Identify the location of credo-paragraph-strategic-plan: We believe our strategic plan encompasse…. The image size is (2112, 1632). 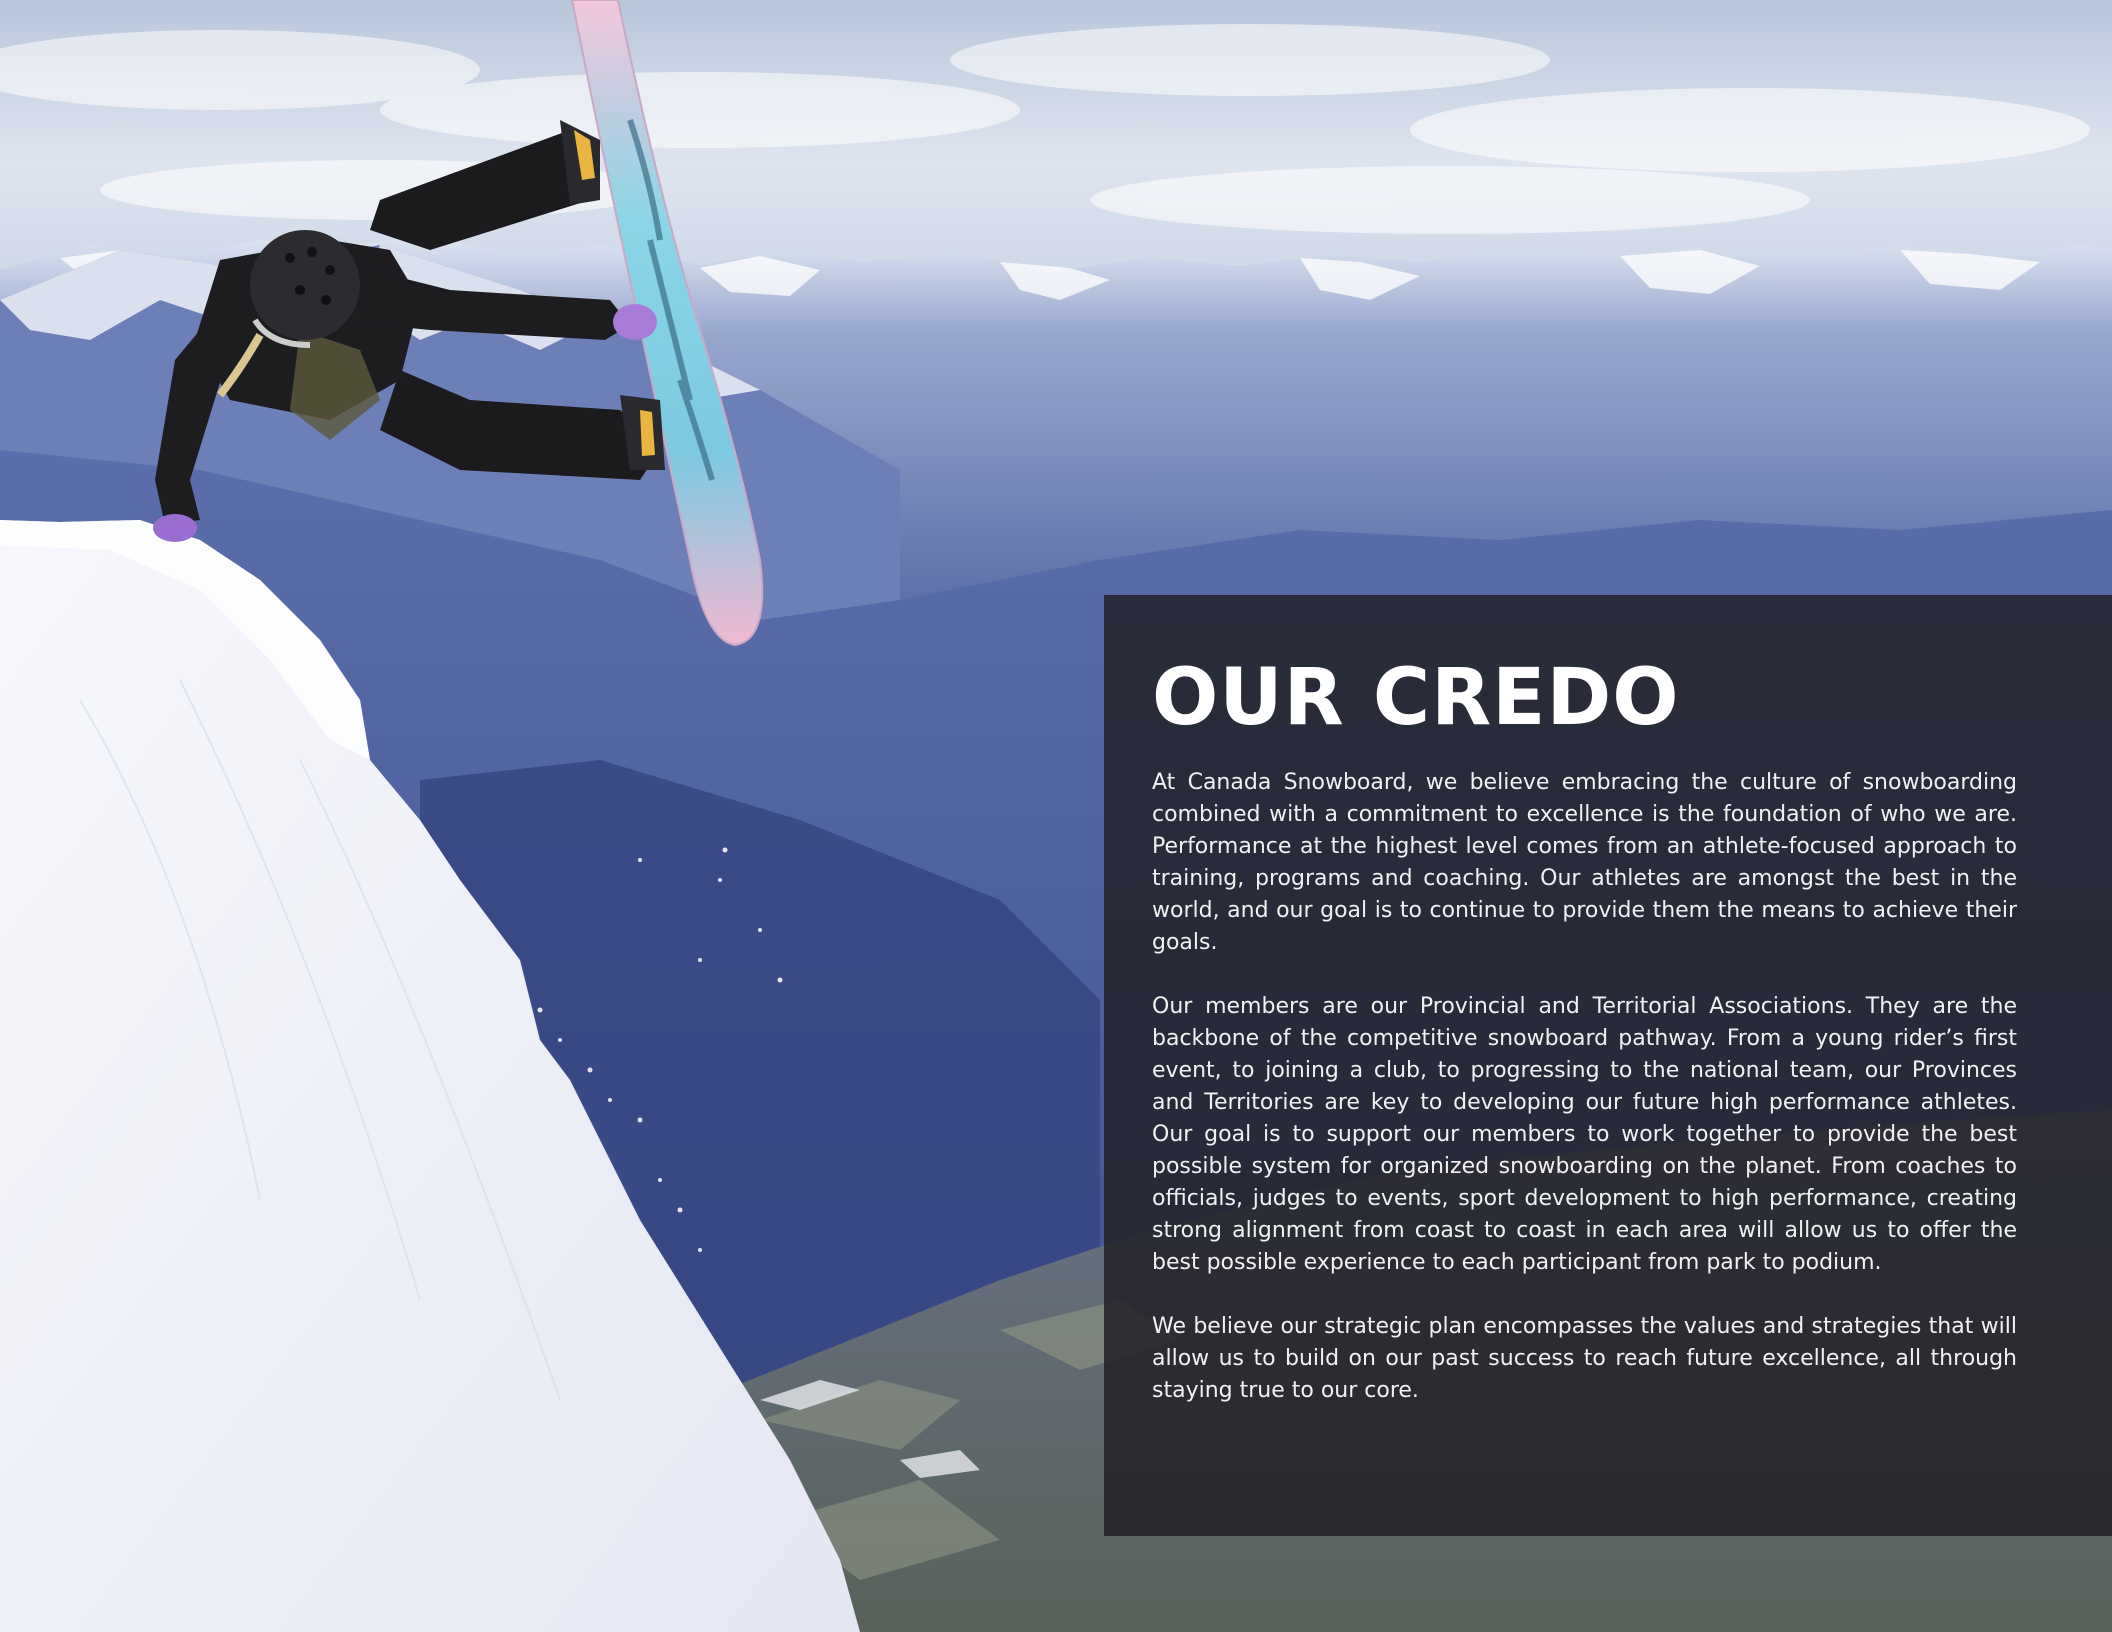
(1584, 1358).